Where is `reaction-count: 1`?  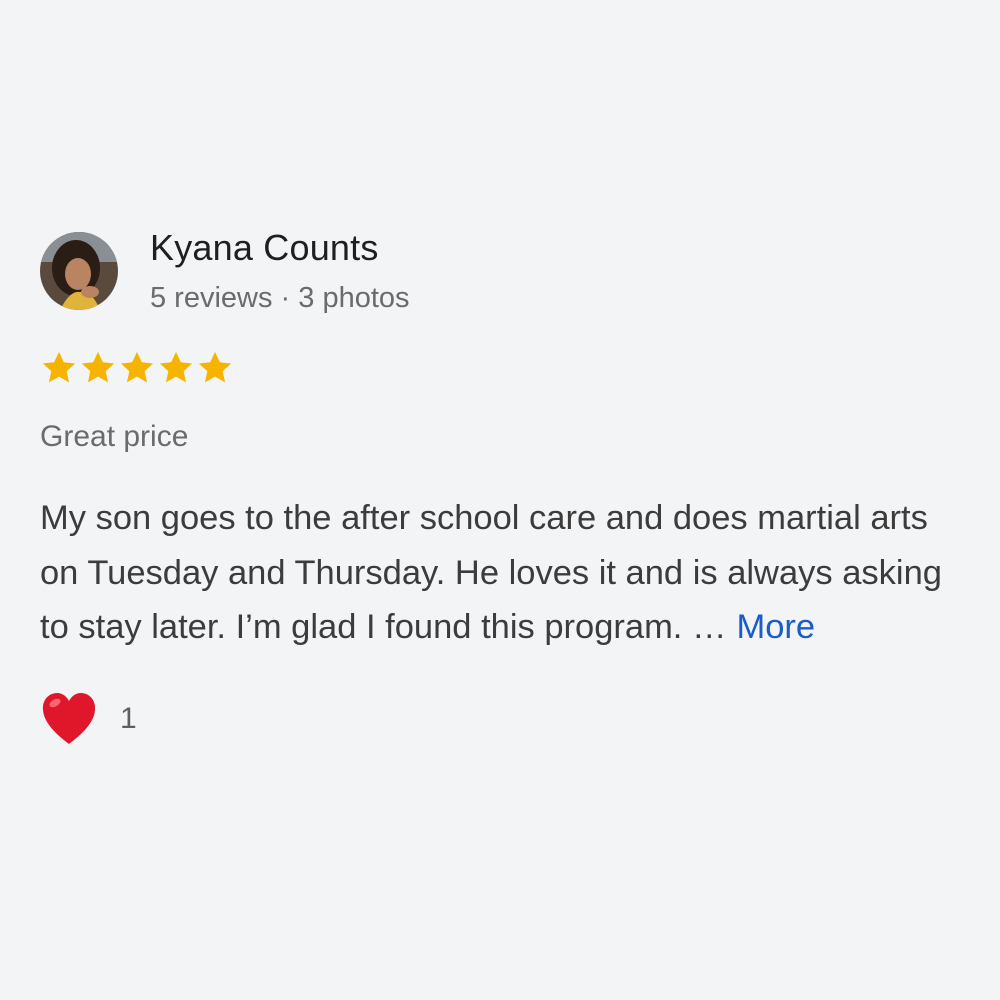
reaction-count: 1 is located at coordinates (128, 718).